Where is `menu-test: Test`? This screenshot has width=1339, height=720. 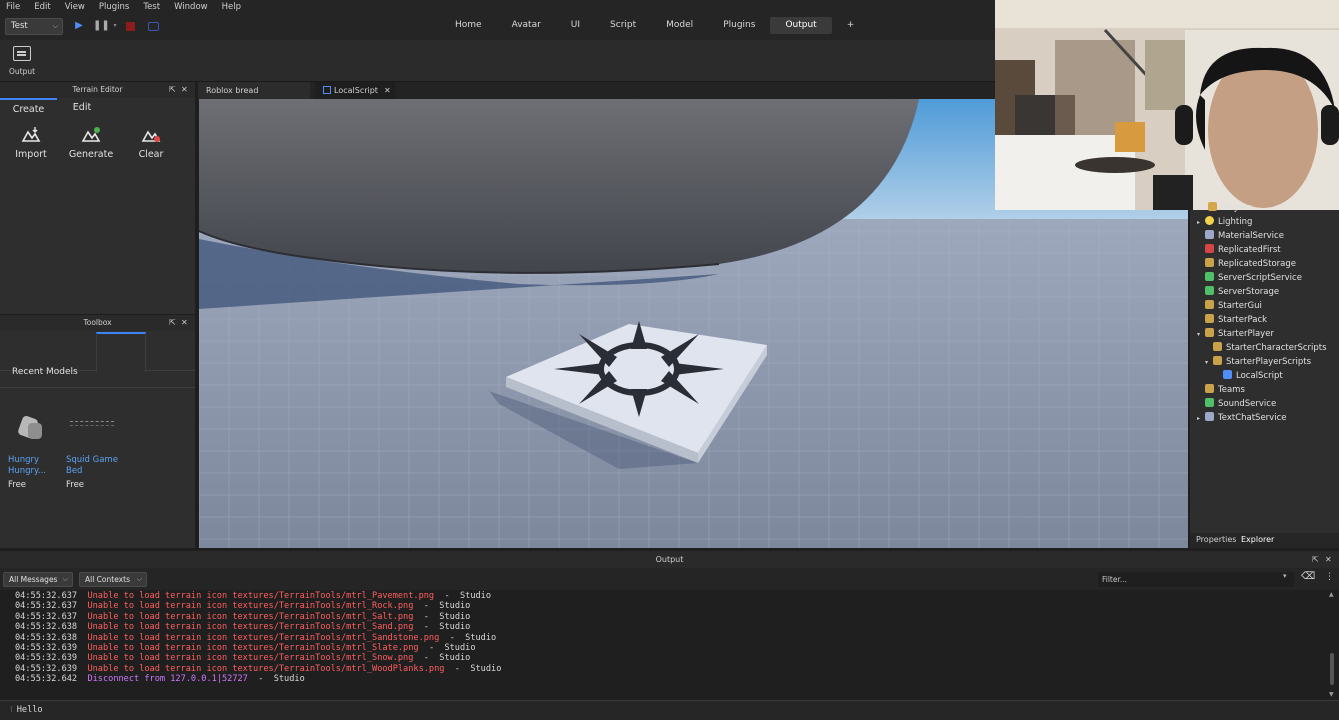
menu-test: Test is located at coordinates (151, 7).